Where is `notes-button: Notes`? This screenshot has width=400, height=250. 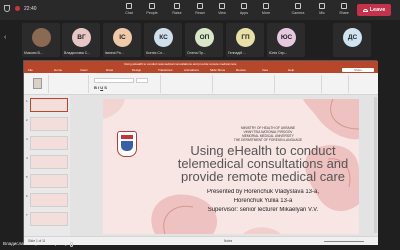
notes-button: Notes is located at coordinates (228, 241).